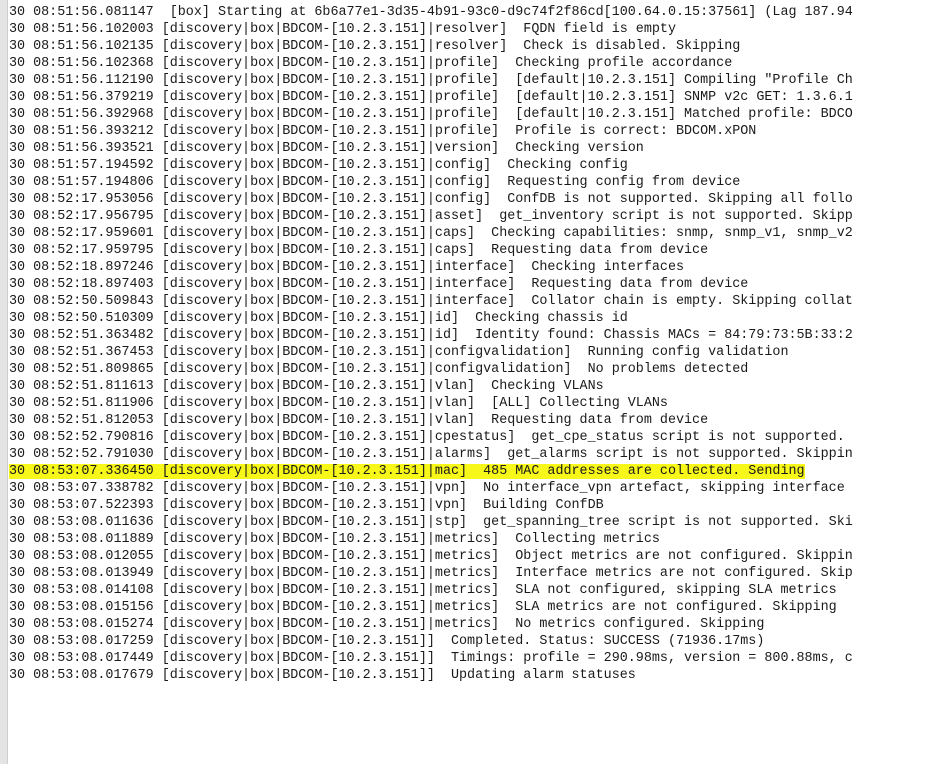 This screenshot has width=951, height=764. What do you see at coordinates (310, 471) in the screenshot?
I see `log-source: [discovery|box|BDCOM-[10.2.3.151]|mac]` at bounding box center [310, 471].